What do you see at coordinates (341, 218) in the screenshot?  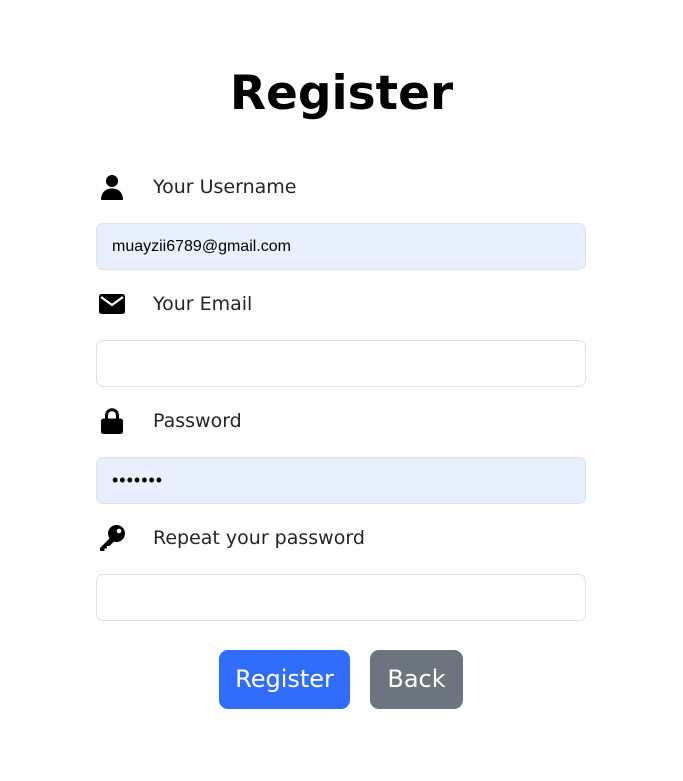 I see `username-field-group: Your Username` at bounding box center [341, 218].